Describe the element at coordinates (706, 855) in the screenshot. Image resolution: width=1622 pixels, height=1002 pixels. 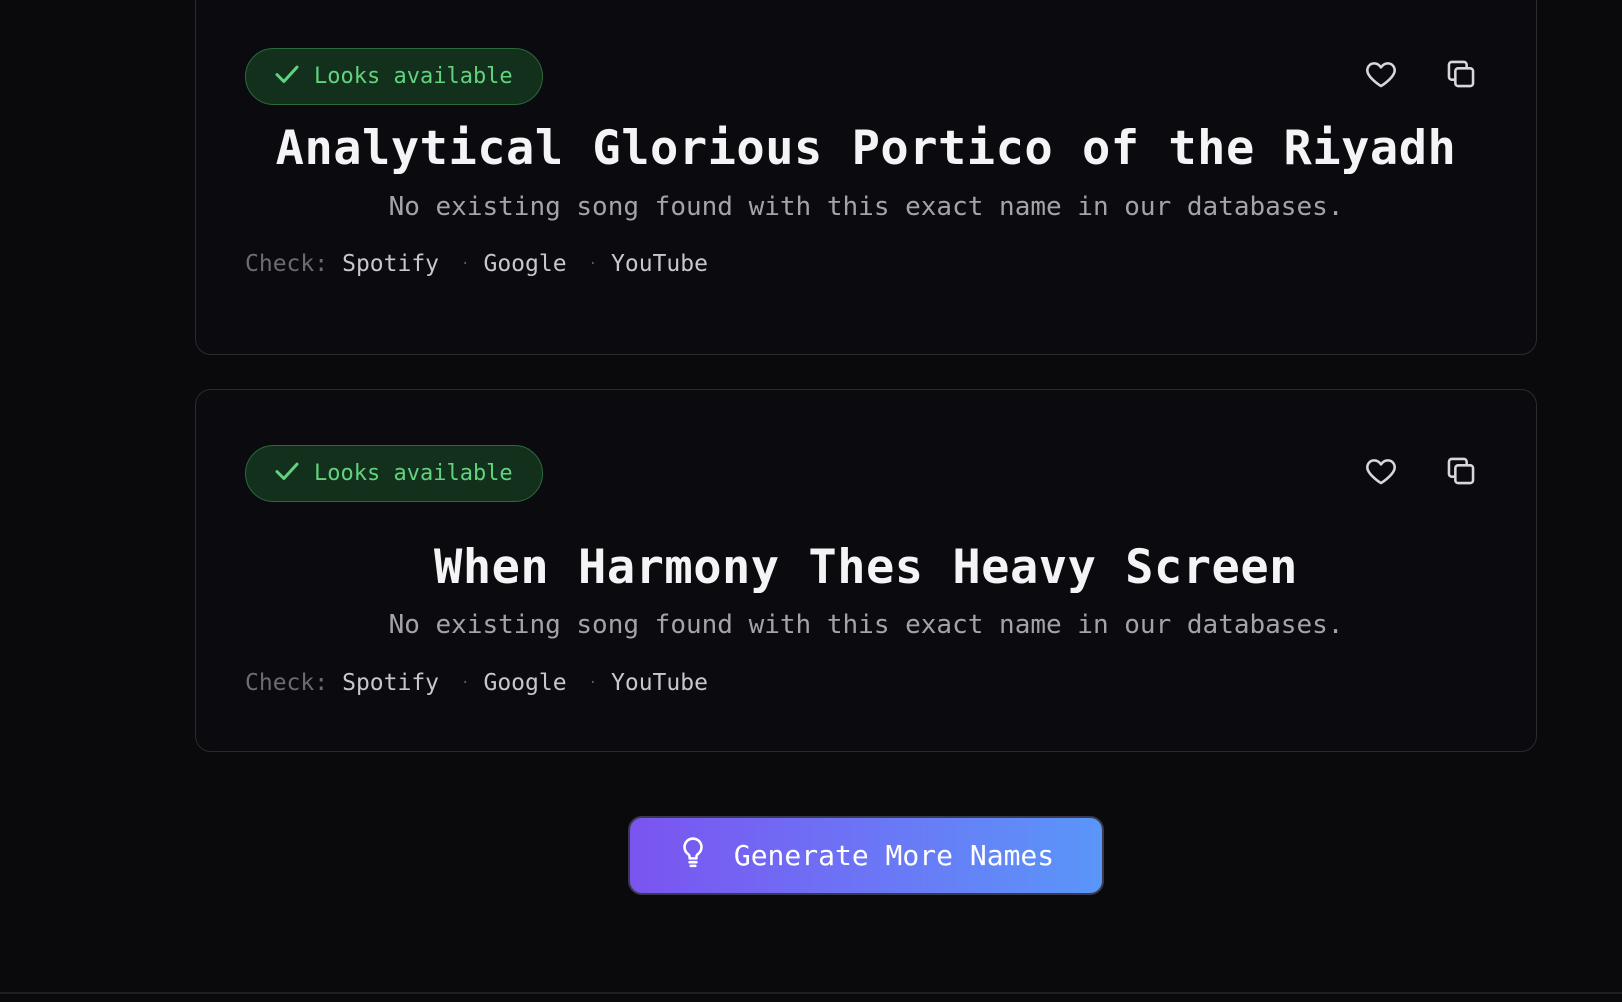
I see `lightbulb-icon` at that location.